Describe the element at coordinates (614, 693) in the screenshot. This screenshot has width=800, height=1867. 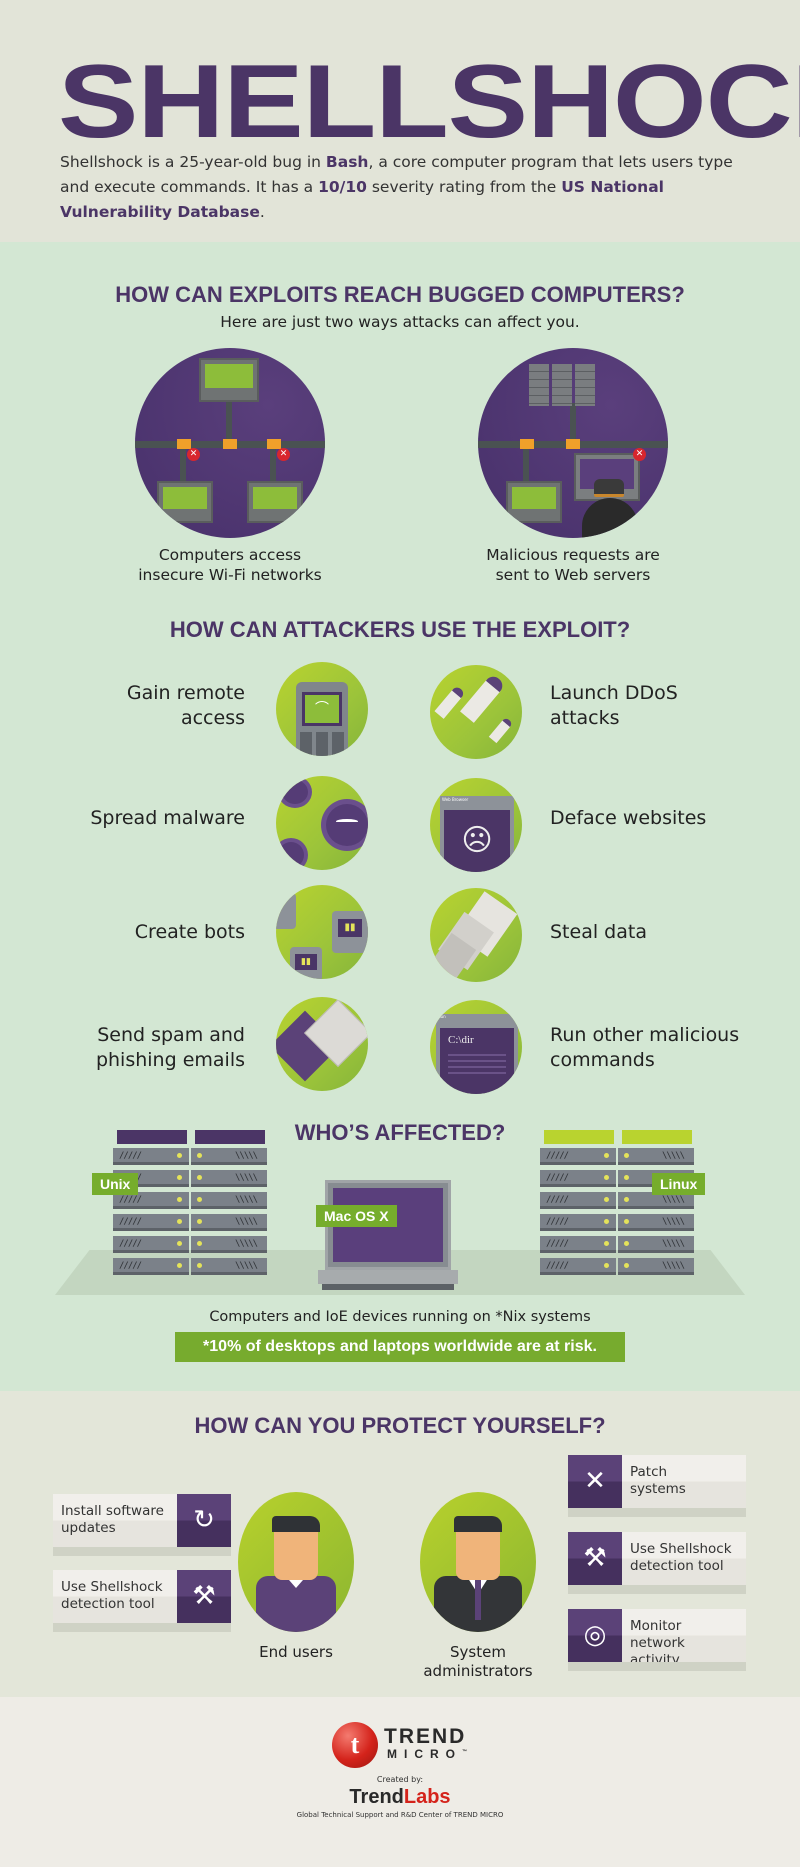
I see `label-line: Launch DDoS` at that location.